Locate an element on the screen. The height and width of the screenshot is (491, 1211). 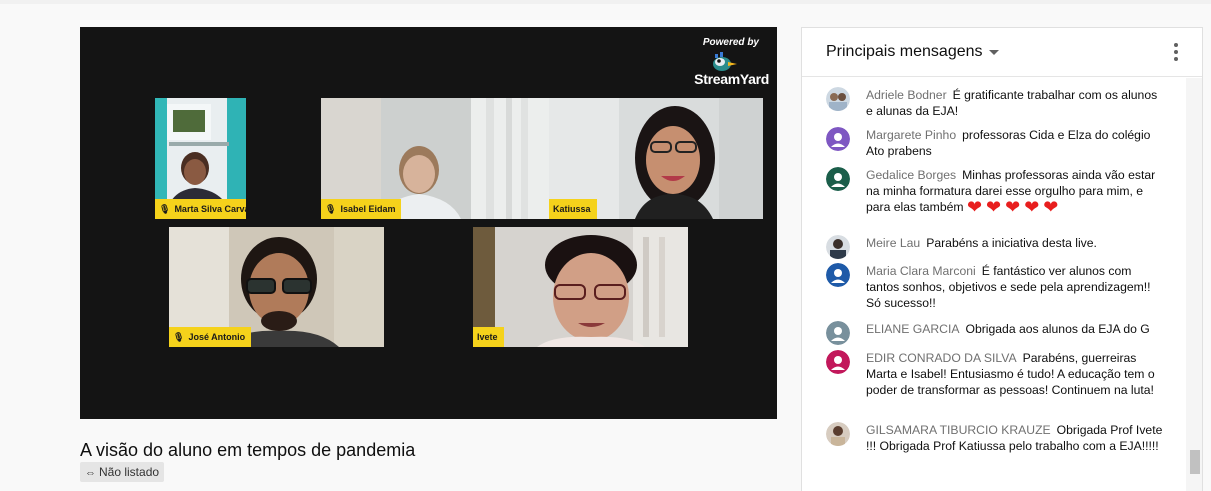
chevron-down-icon is located at coordinates (994, 52).